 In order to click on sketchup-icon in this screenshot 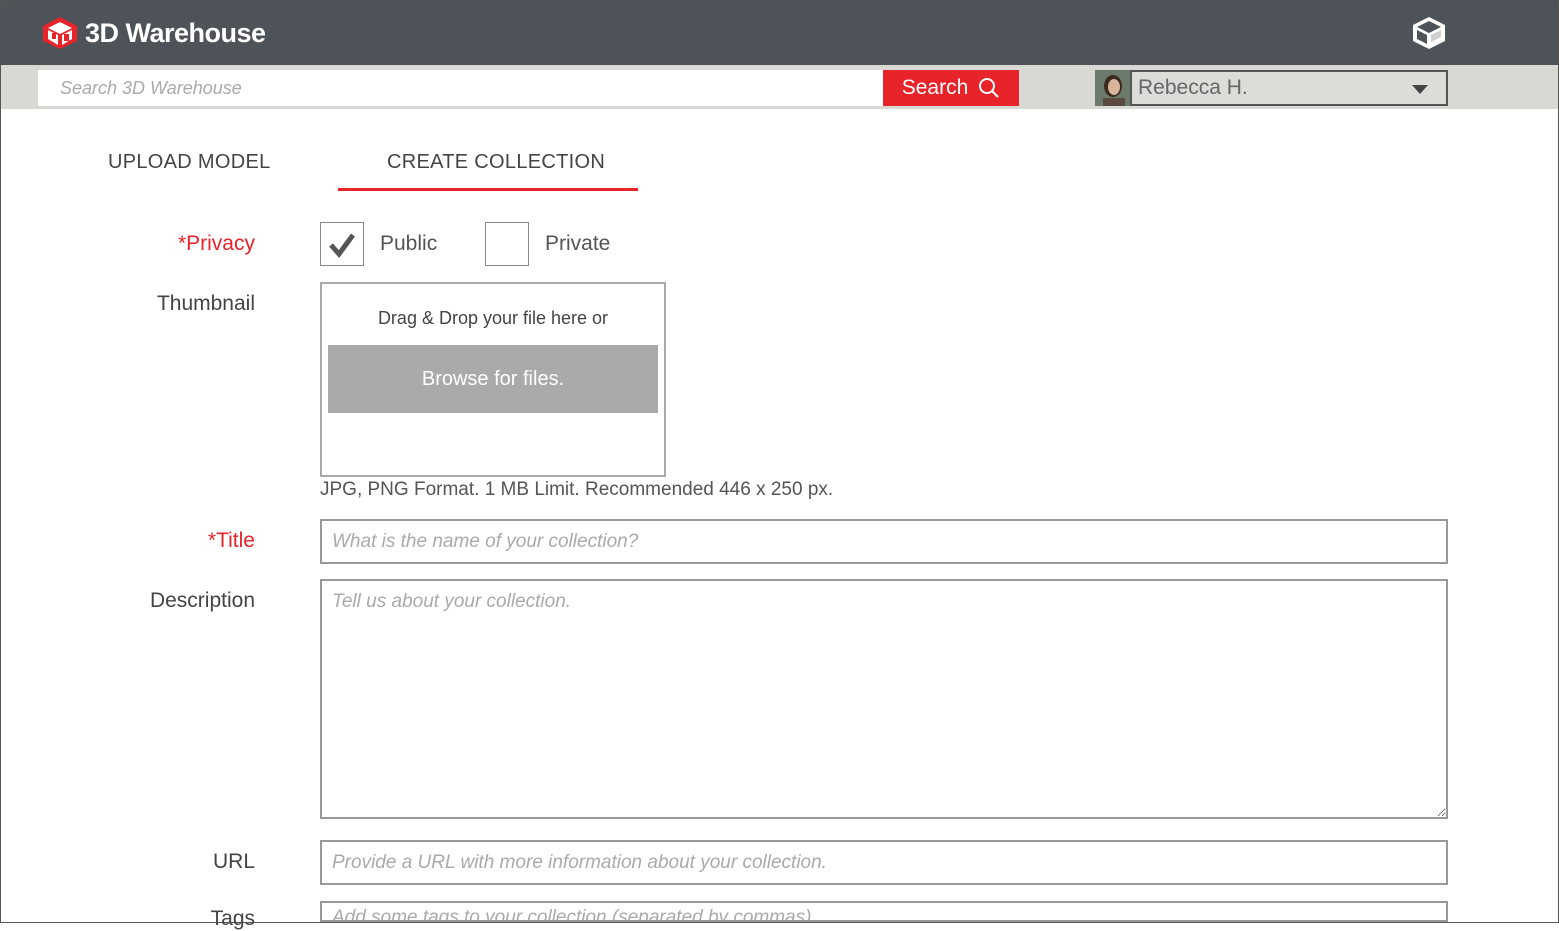, I will do `click(1429, 35)`.